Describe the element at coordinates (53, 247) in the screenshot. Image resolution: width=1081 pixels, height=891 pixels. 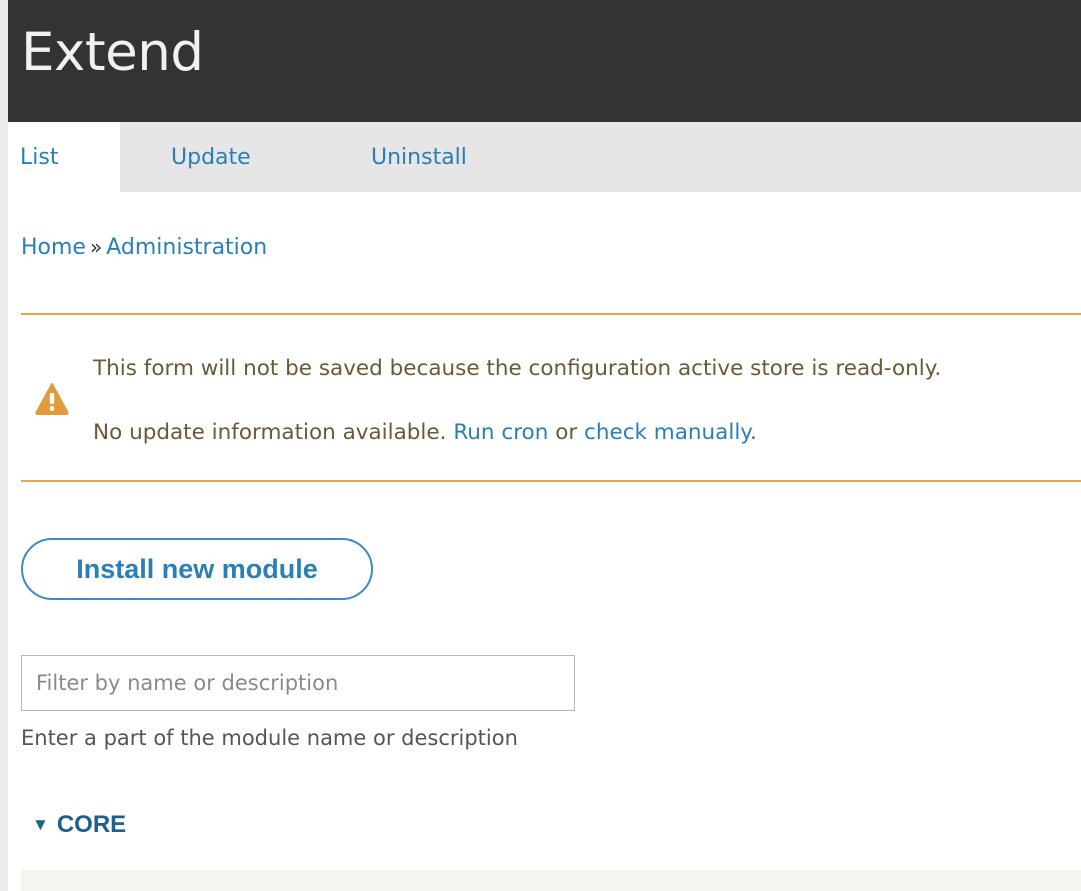
I see `breadcrumb-home-link: Home` at that location.